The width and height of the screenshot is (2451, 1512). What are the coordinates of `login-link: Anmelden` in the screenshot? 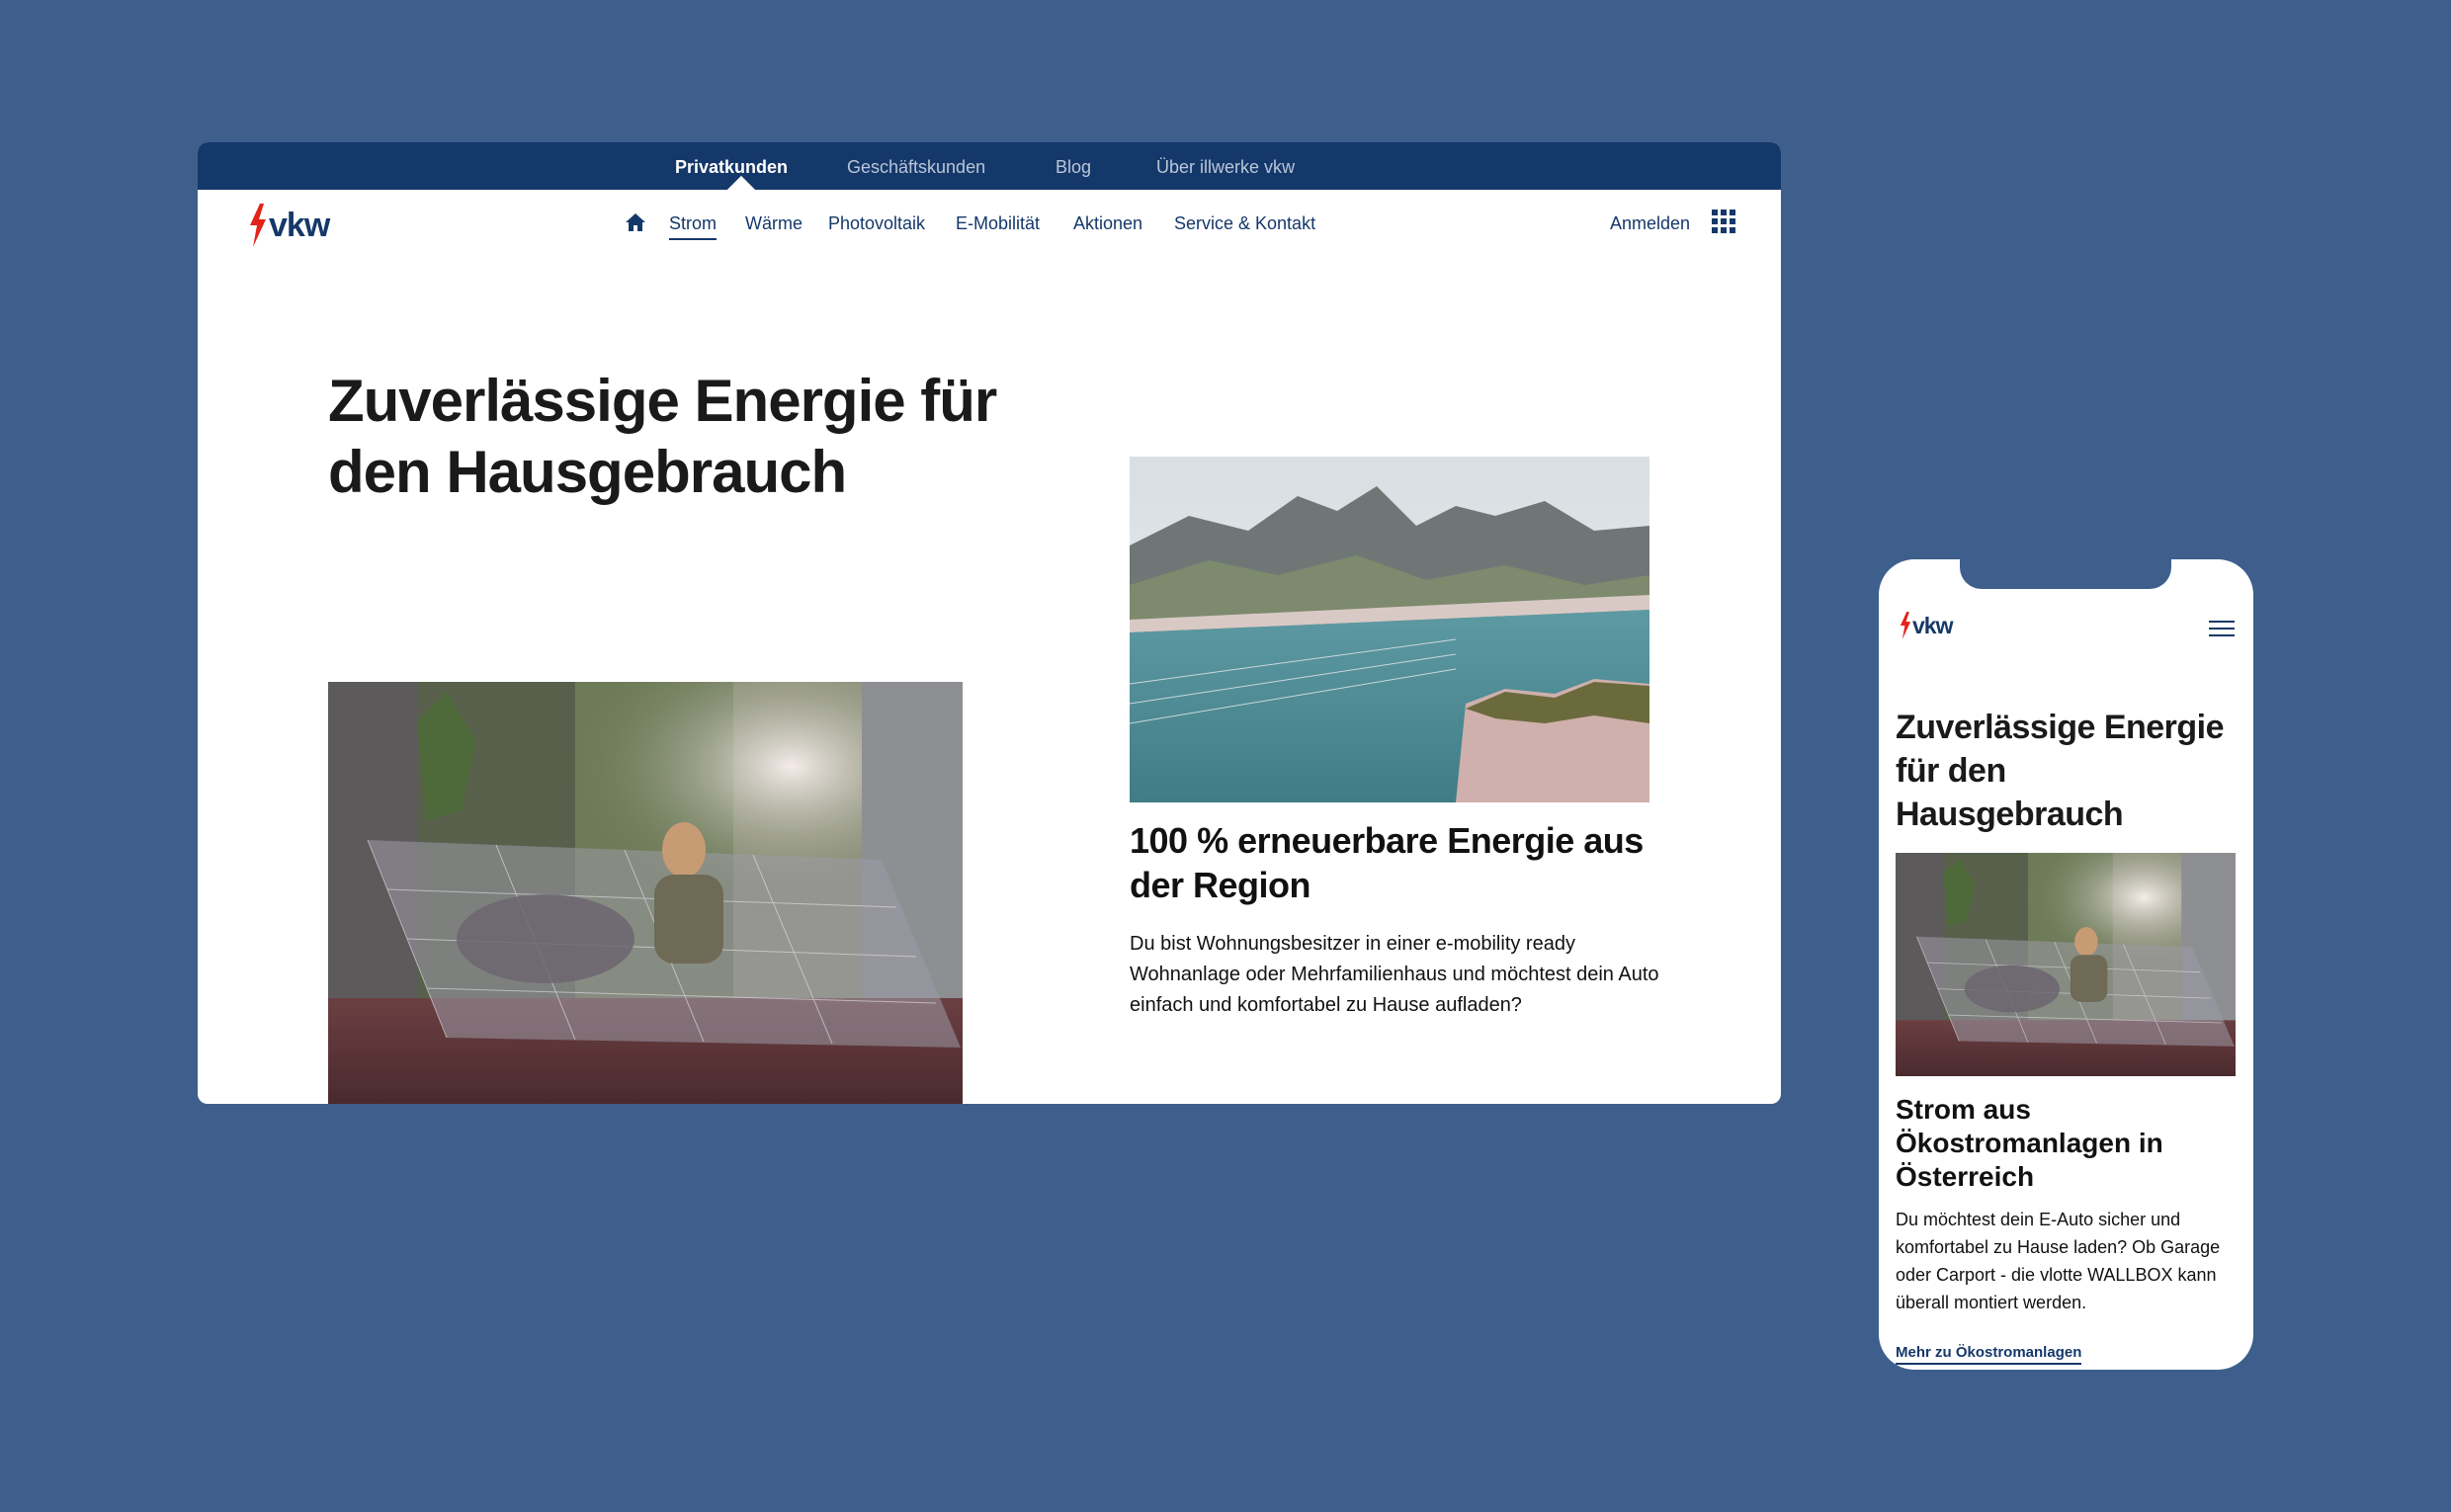 It's located at (1650, 223).